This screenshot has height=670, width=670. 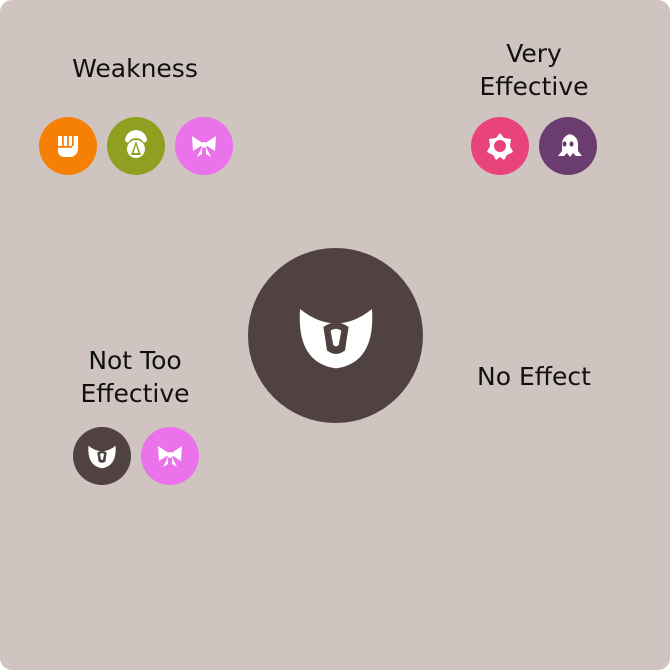 What do you see at coordinates (68, 146) in the screenshot?
I see `fighting-fist-icon` at bounding box center [68, 146].